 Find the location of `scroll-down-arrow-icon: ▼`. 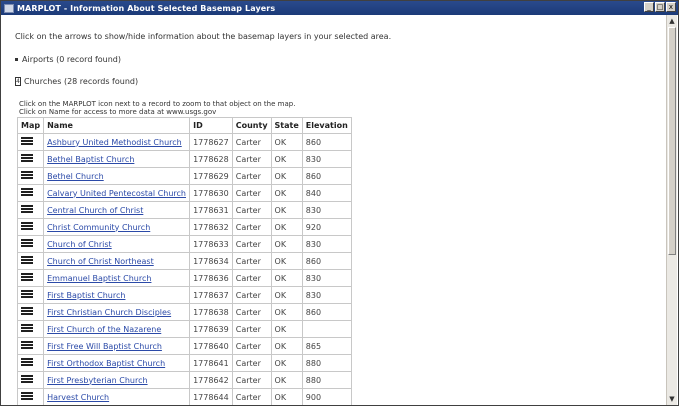

scroll-down-arrow-icon: ▼ is located at coordinates (672, 399).